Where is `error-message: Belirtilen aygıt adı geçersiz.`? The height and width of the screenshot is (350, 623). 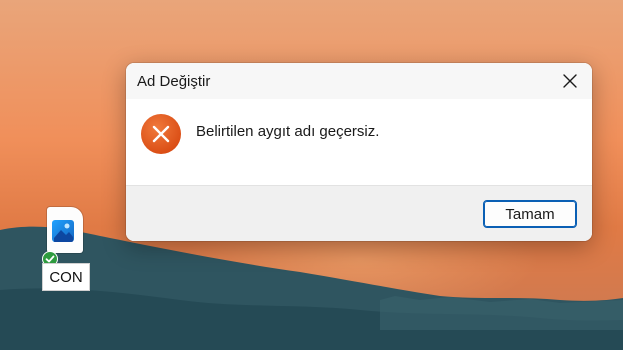
error-message: Belirtilen aygıt adı geçersiz. is located at coordinates (288, 131).